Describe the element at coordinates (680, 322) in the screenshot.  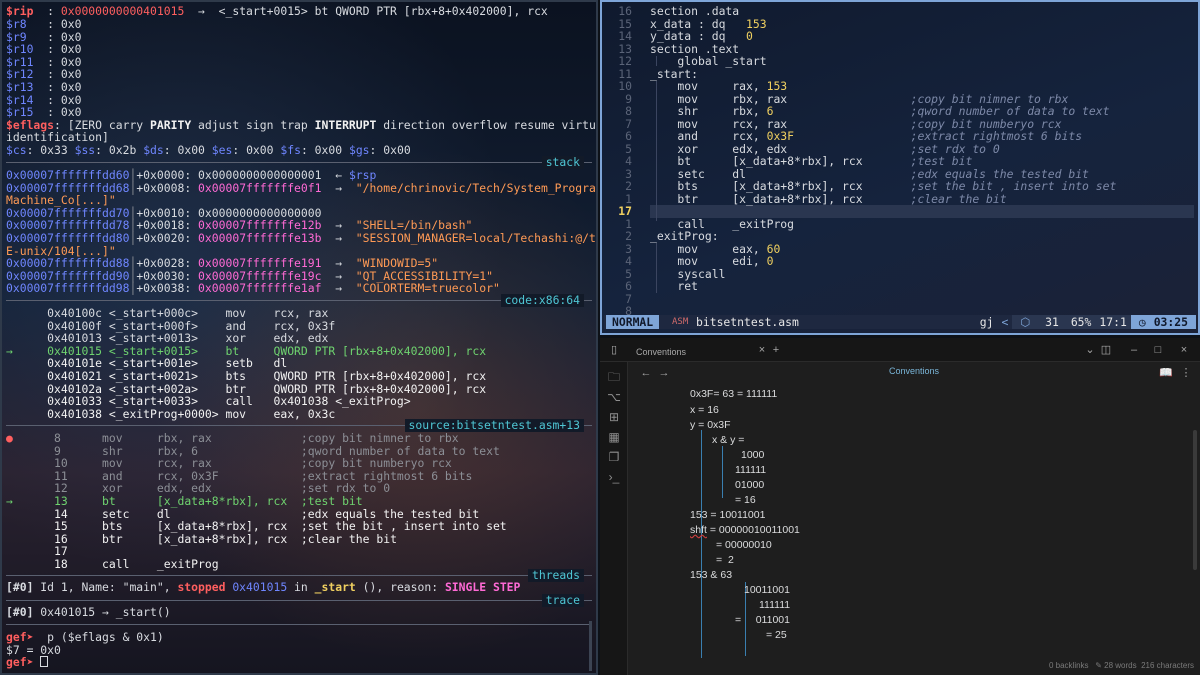
I see `filetype-icon: ASM` at that location.